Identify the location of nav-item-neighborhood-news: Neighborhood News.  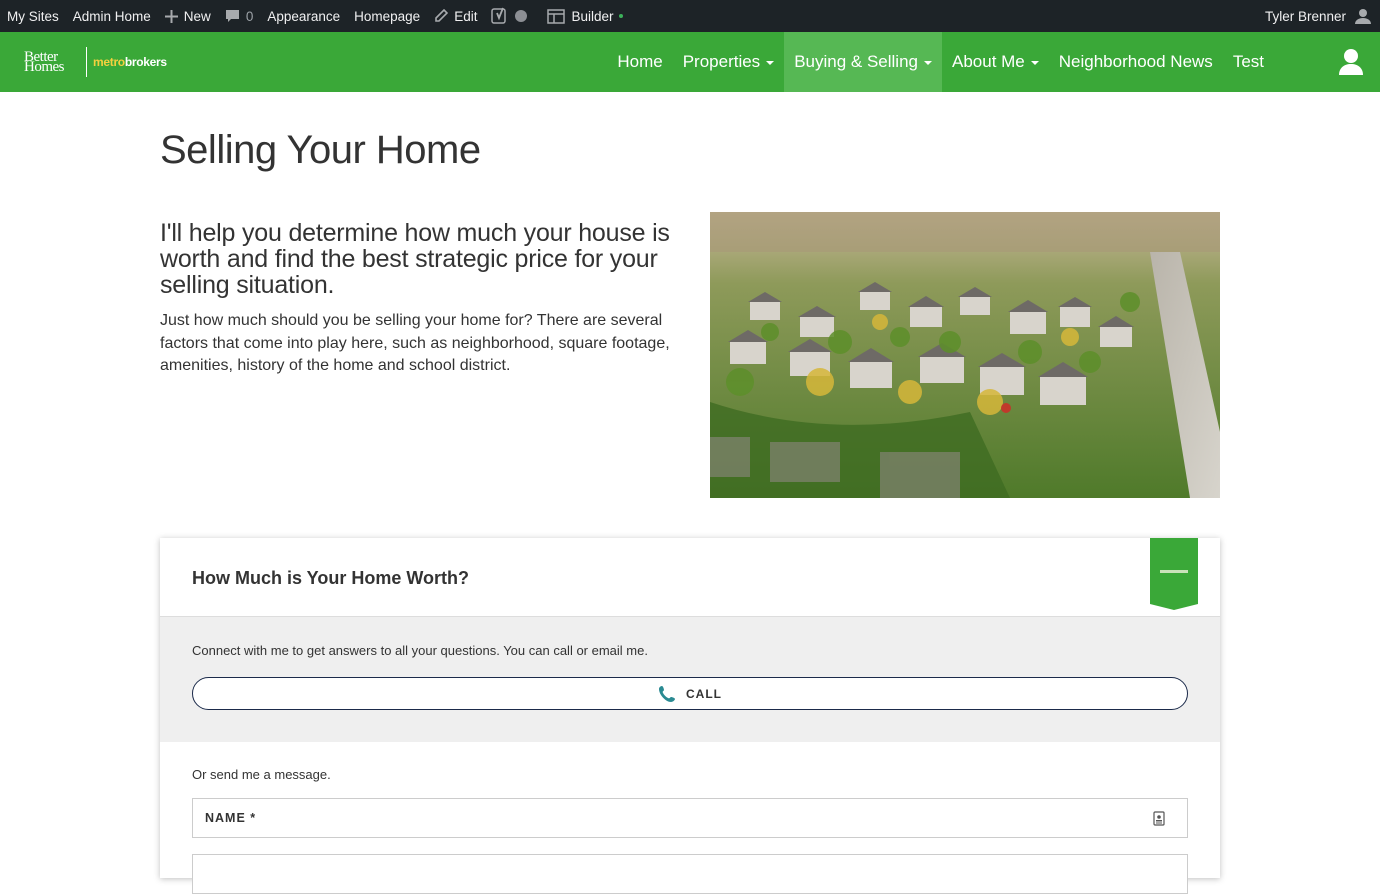
(1136, 62).